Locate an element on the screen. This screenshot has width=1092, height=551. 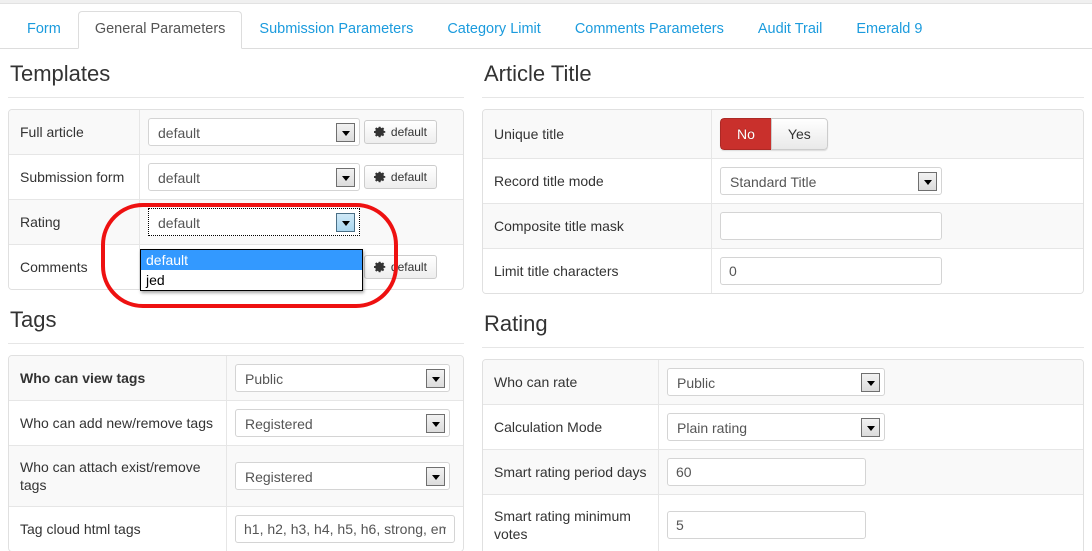
row-label: Comments is located at coordinates (74, 266).